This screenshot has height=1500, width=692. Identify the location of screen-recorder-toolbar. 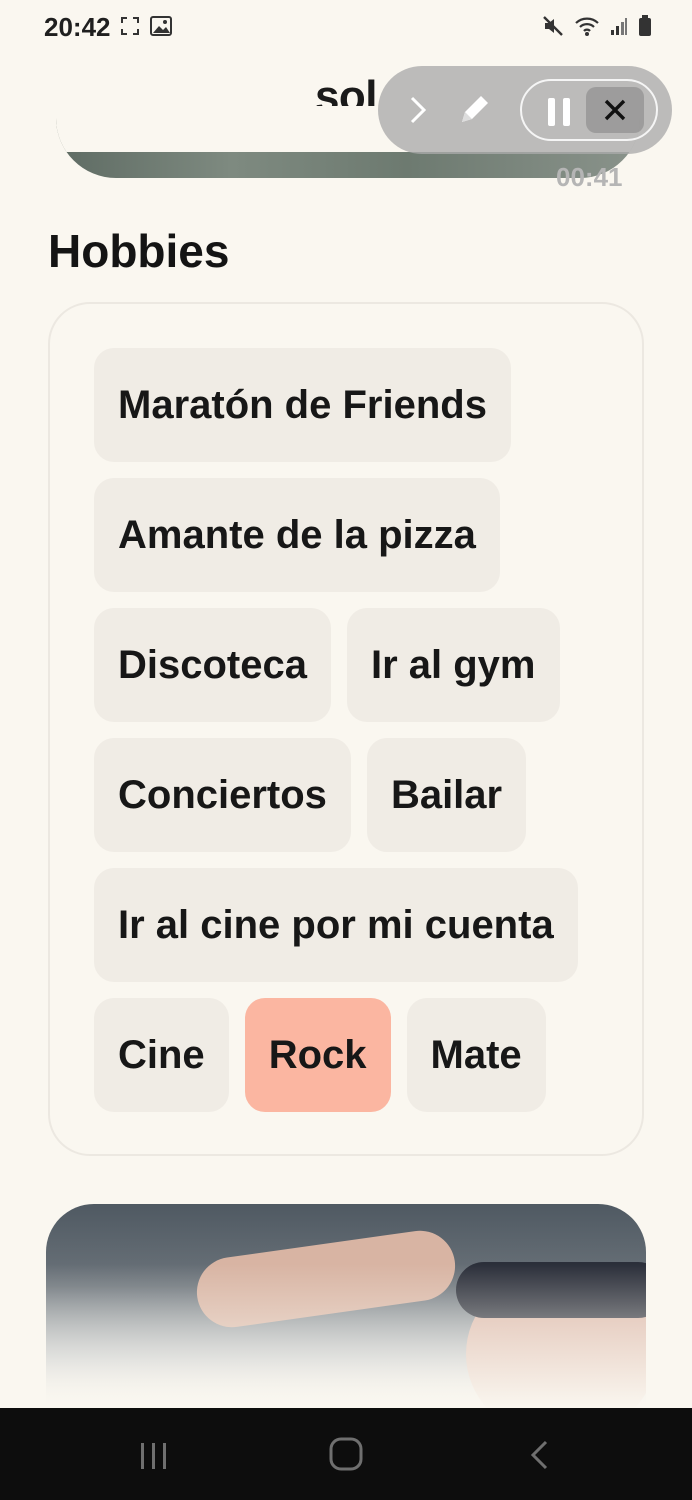
(525, 110).